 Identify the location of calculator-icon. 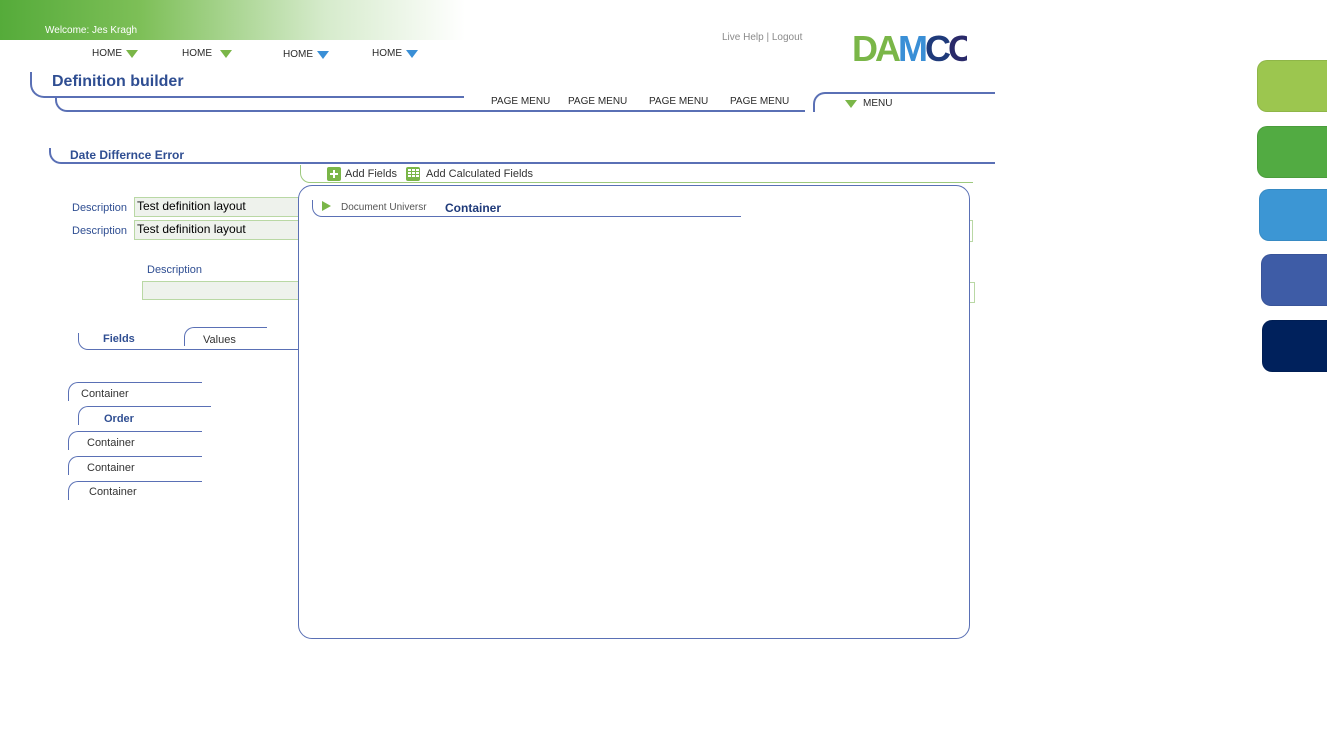
(413, 174).